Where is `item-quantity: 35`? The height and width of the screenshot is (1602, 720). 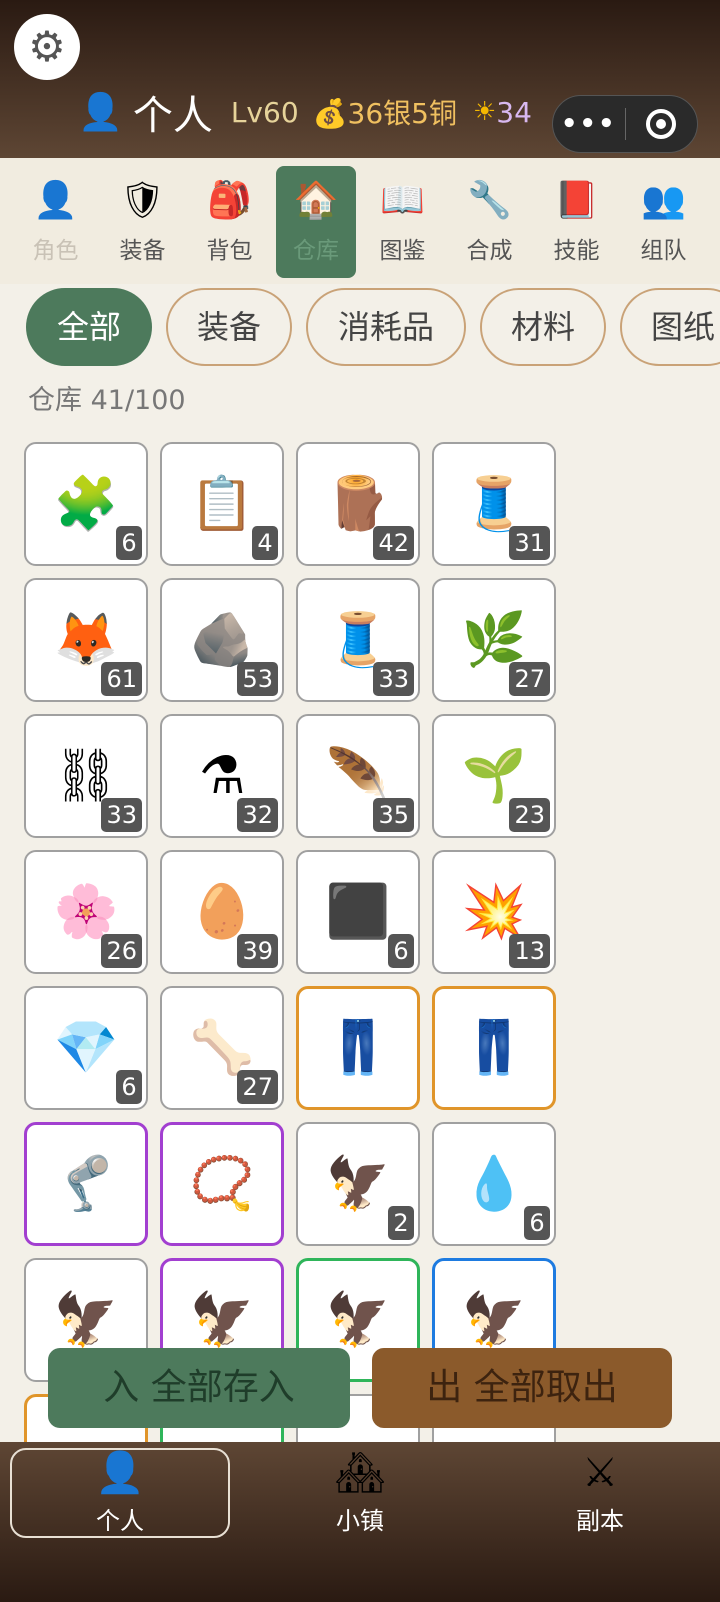 item-quantity: 35 is located at coordinates (393, 815).